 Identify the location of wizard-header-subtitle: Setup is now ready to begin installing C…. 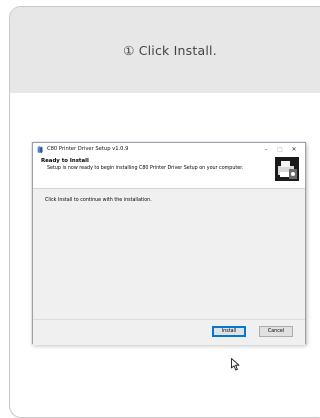
(145, 168).